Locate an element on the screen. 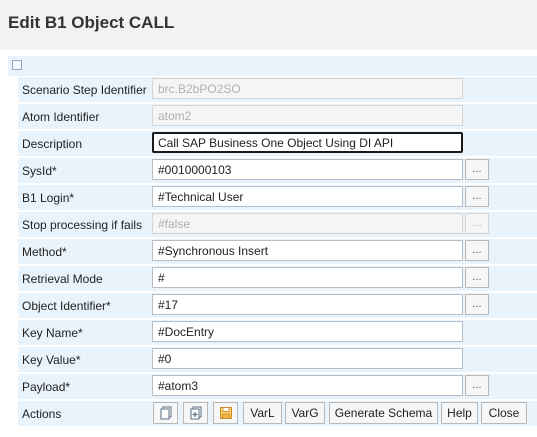  varg-button: VarG is located at coordinates (305, 413).